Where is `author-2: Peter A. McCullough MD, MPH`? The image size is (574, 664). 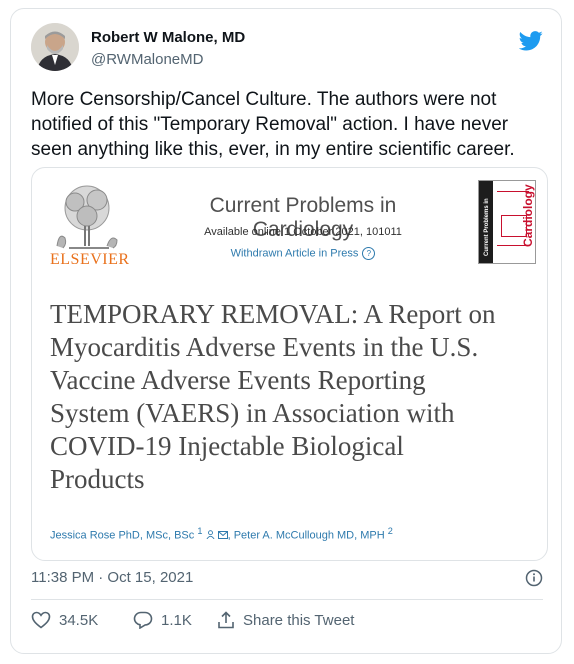 author-2: Peter A. McCullough MD, MPH is located at coordinates (309, 535).